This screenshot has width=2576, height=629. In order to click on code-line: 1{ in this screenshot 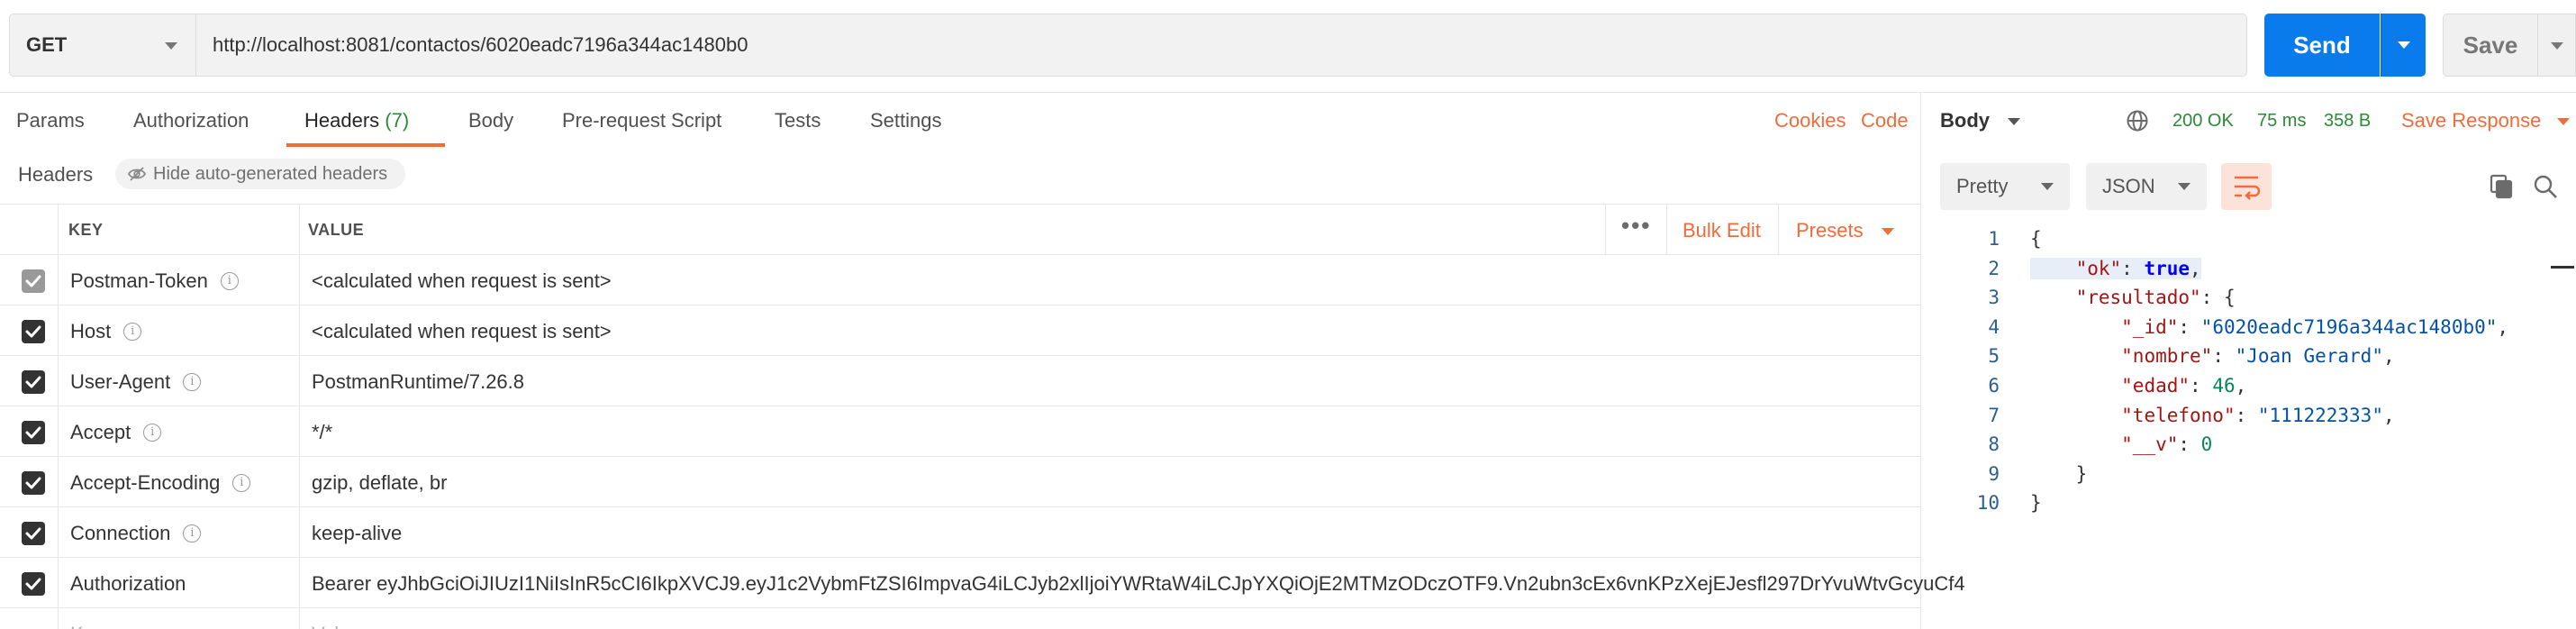, I will do `click(2249, 239)`.